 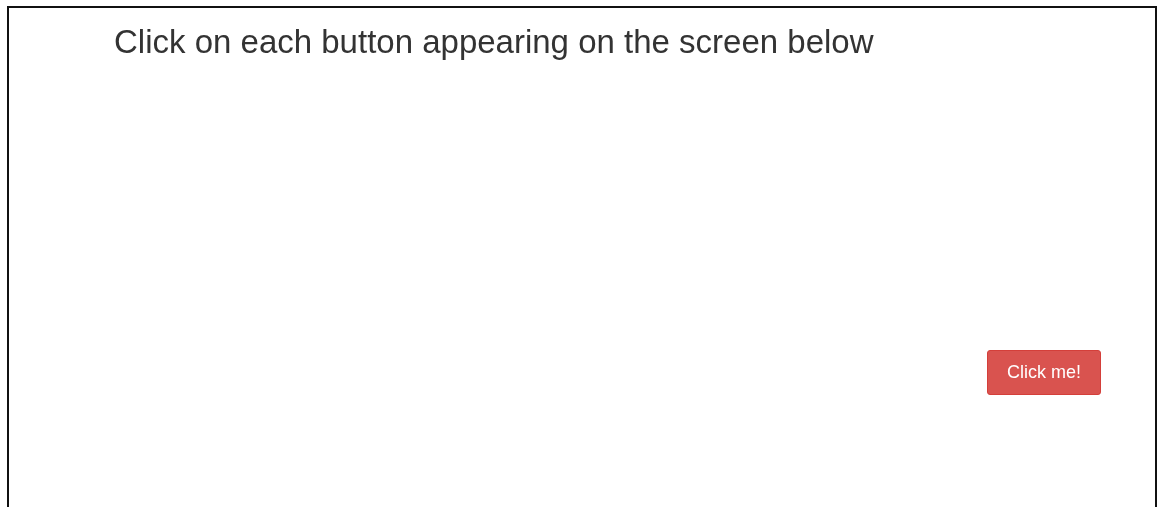 I want to click on instruction-heading: Click on each button appearing on the screen below, so click(x=494, y=42).